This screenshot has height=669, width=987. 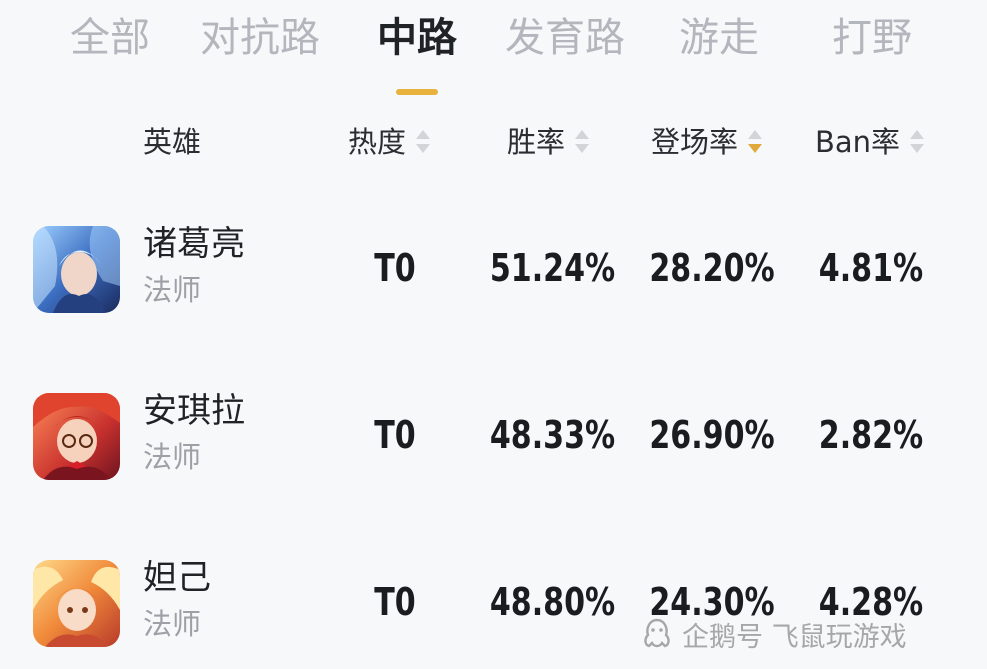 I want to click on column-header-ban-rate-label: Ban率, so click(x=858, y=142).